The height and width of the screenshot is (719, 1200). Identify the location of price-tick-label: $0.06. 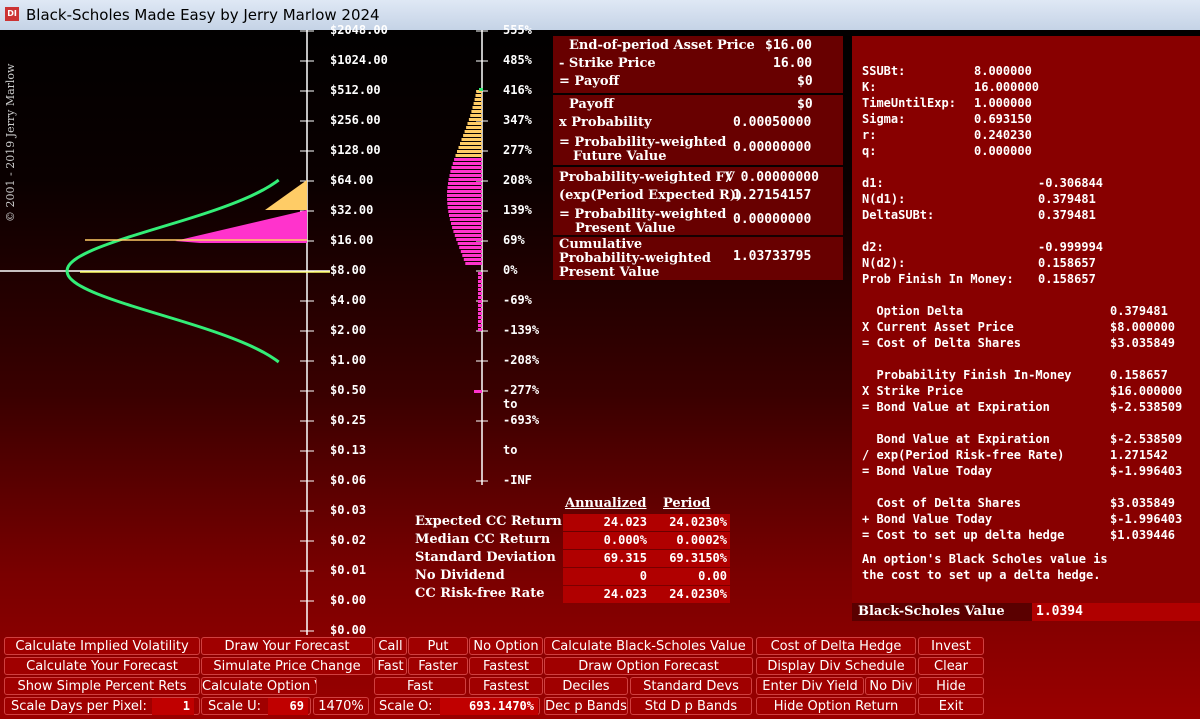
(348, 480).